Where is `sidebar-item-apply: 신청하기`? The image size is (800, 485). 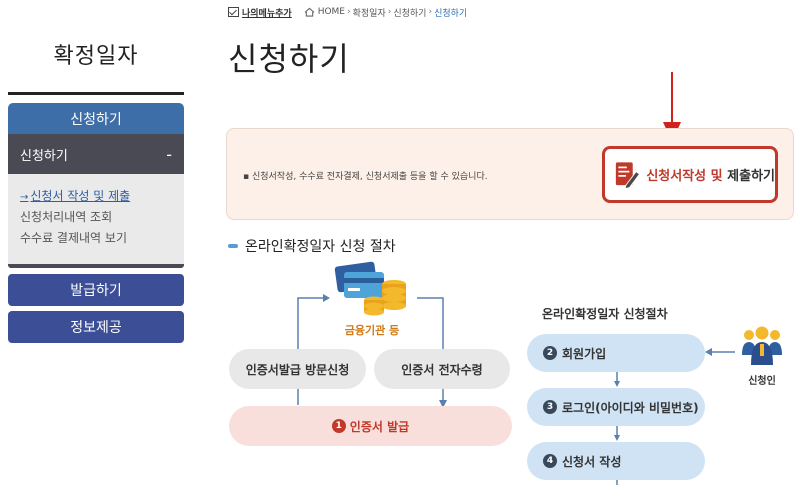
sidebar-item-apply: 신청하기 is located at coordinates (96, 118).